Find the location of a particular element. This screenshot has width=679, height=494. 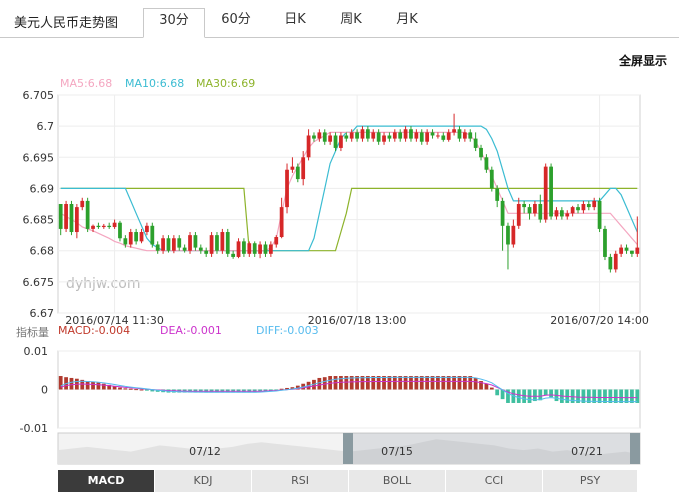

macd-y-tick-label: -0.01 is located at coordinates (34, 428).